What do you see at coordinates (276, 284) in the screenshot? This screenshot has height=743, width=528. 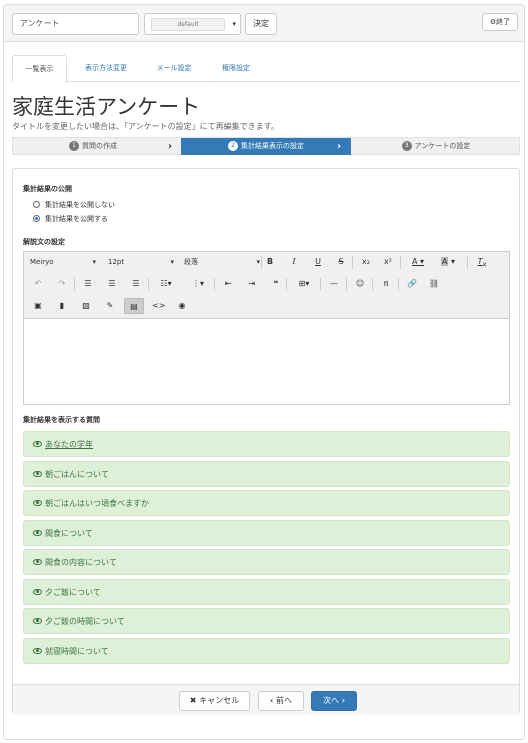 I see `blockquote-icon: ❝` at bounding box center [276, 284].